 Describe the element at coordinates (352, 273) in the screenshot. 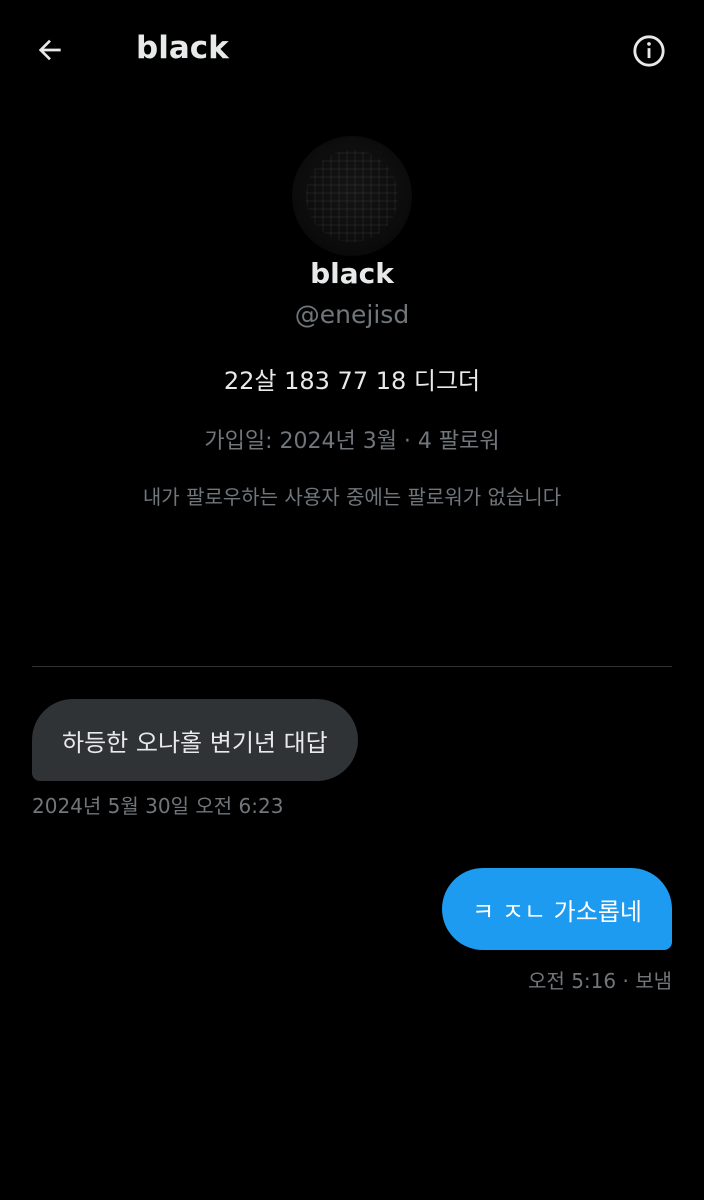

I see `profile-display-name: black` at that location.